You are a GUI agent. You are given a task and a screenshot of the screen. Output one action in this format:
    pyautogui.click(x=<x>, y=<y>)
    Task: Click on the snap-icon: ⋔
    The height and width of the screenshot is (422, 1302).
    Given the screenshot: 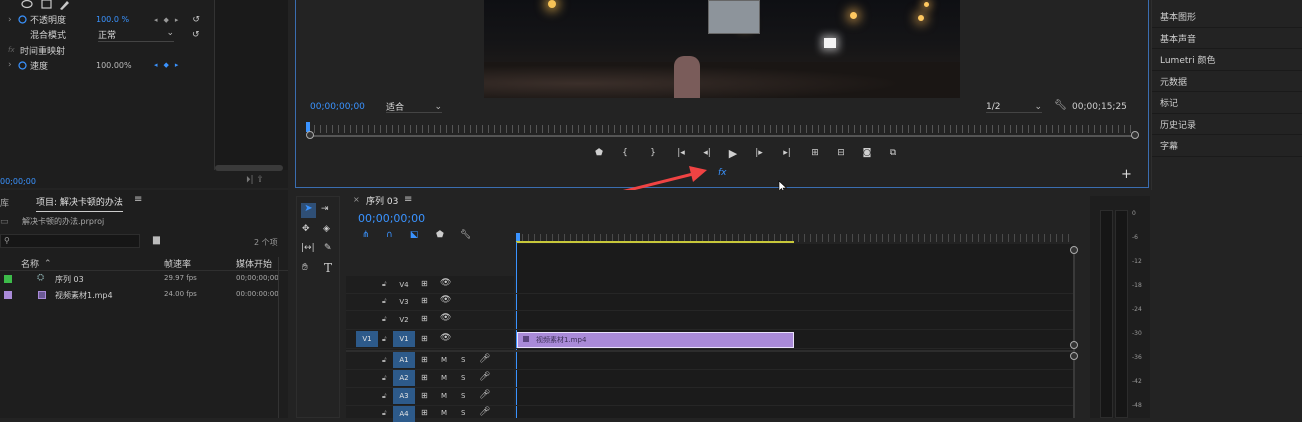 What is the action you would take?
    pyautogui.click(x=374, y=235)
    